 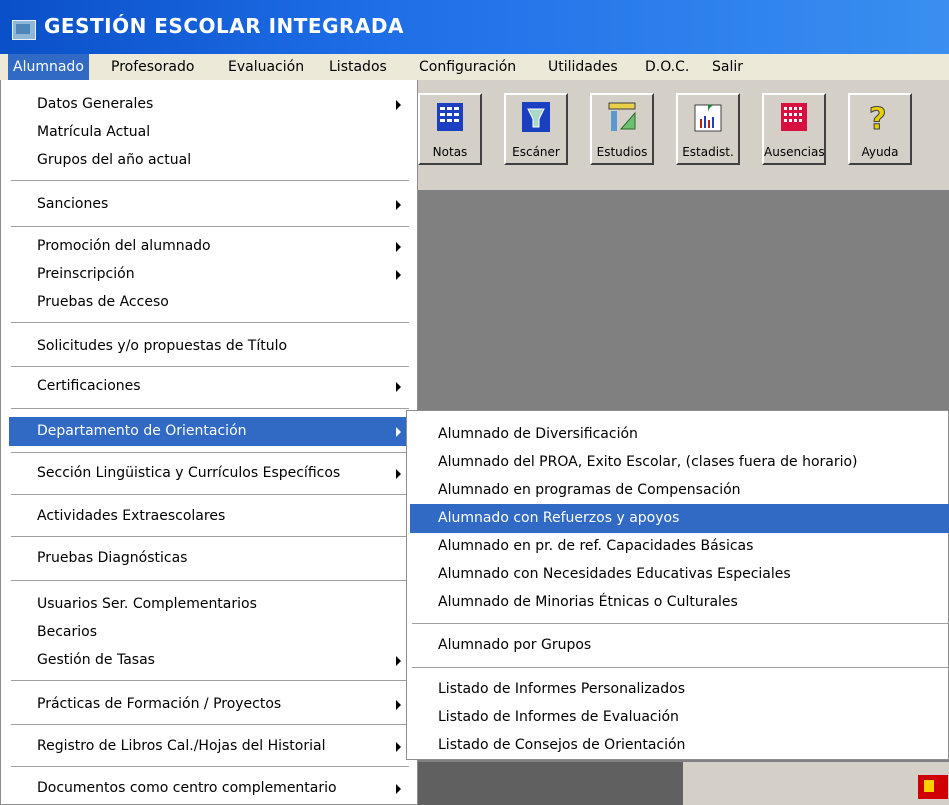 What do you see at coordinates (558, 717) in the screenshot?
I see `menu-item-label: Listado de Informes de Evaluación` at bounding box center [558, 717].